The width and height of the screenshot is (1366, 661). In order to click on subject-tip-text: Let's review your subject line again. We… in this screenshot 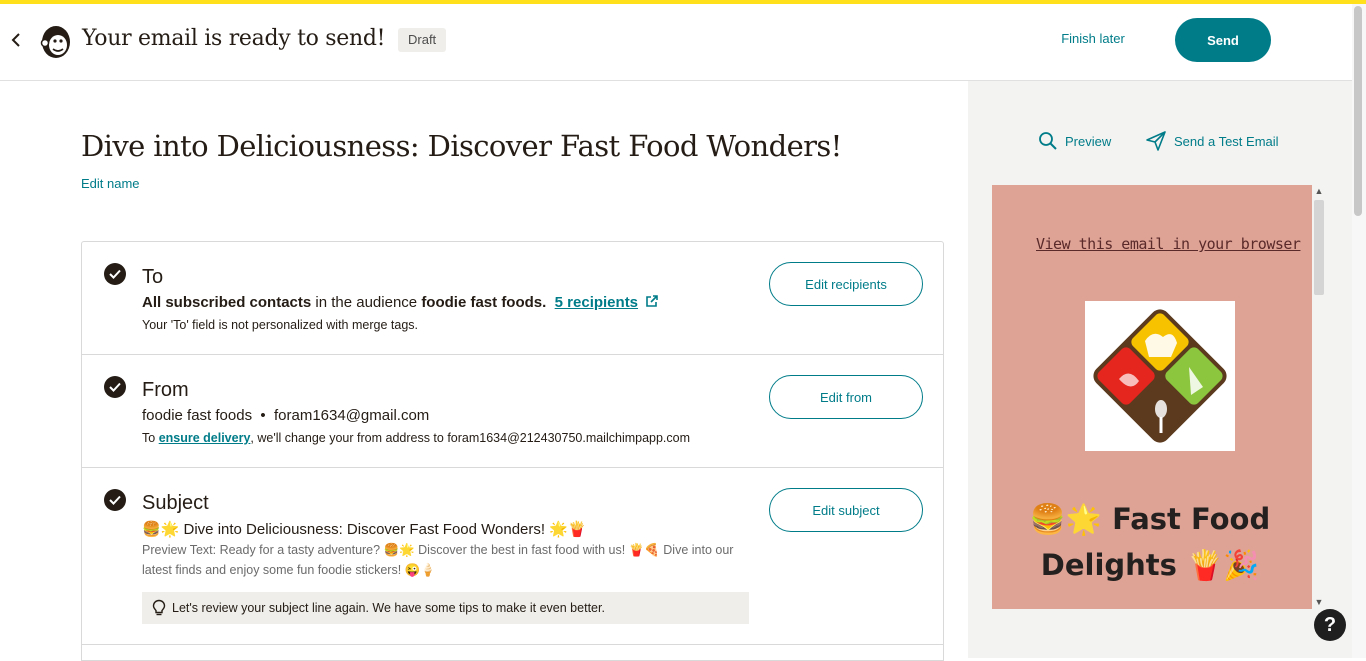, I will do `click(388, 608)`.